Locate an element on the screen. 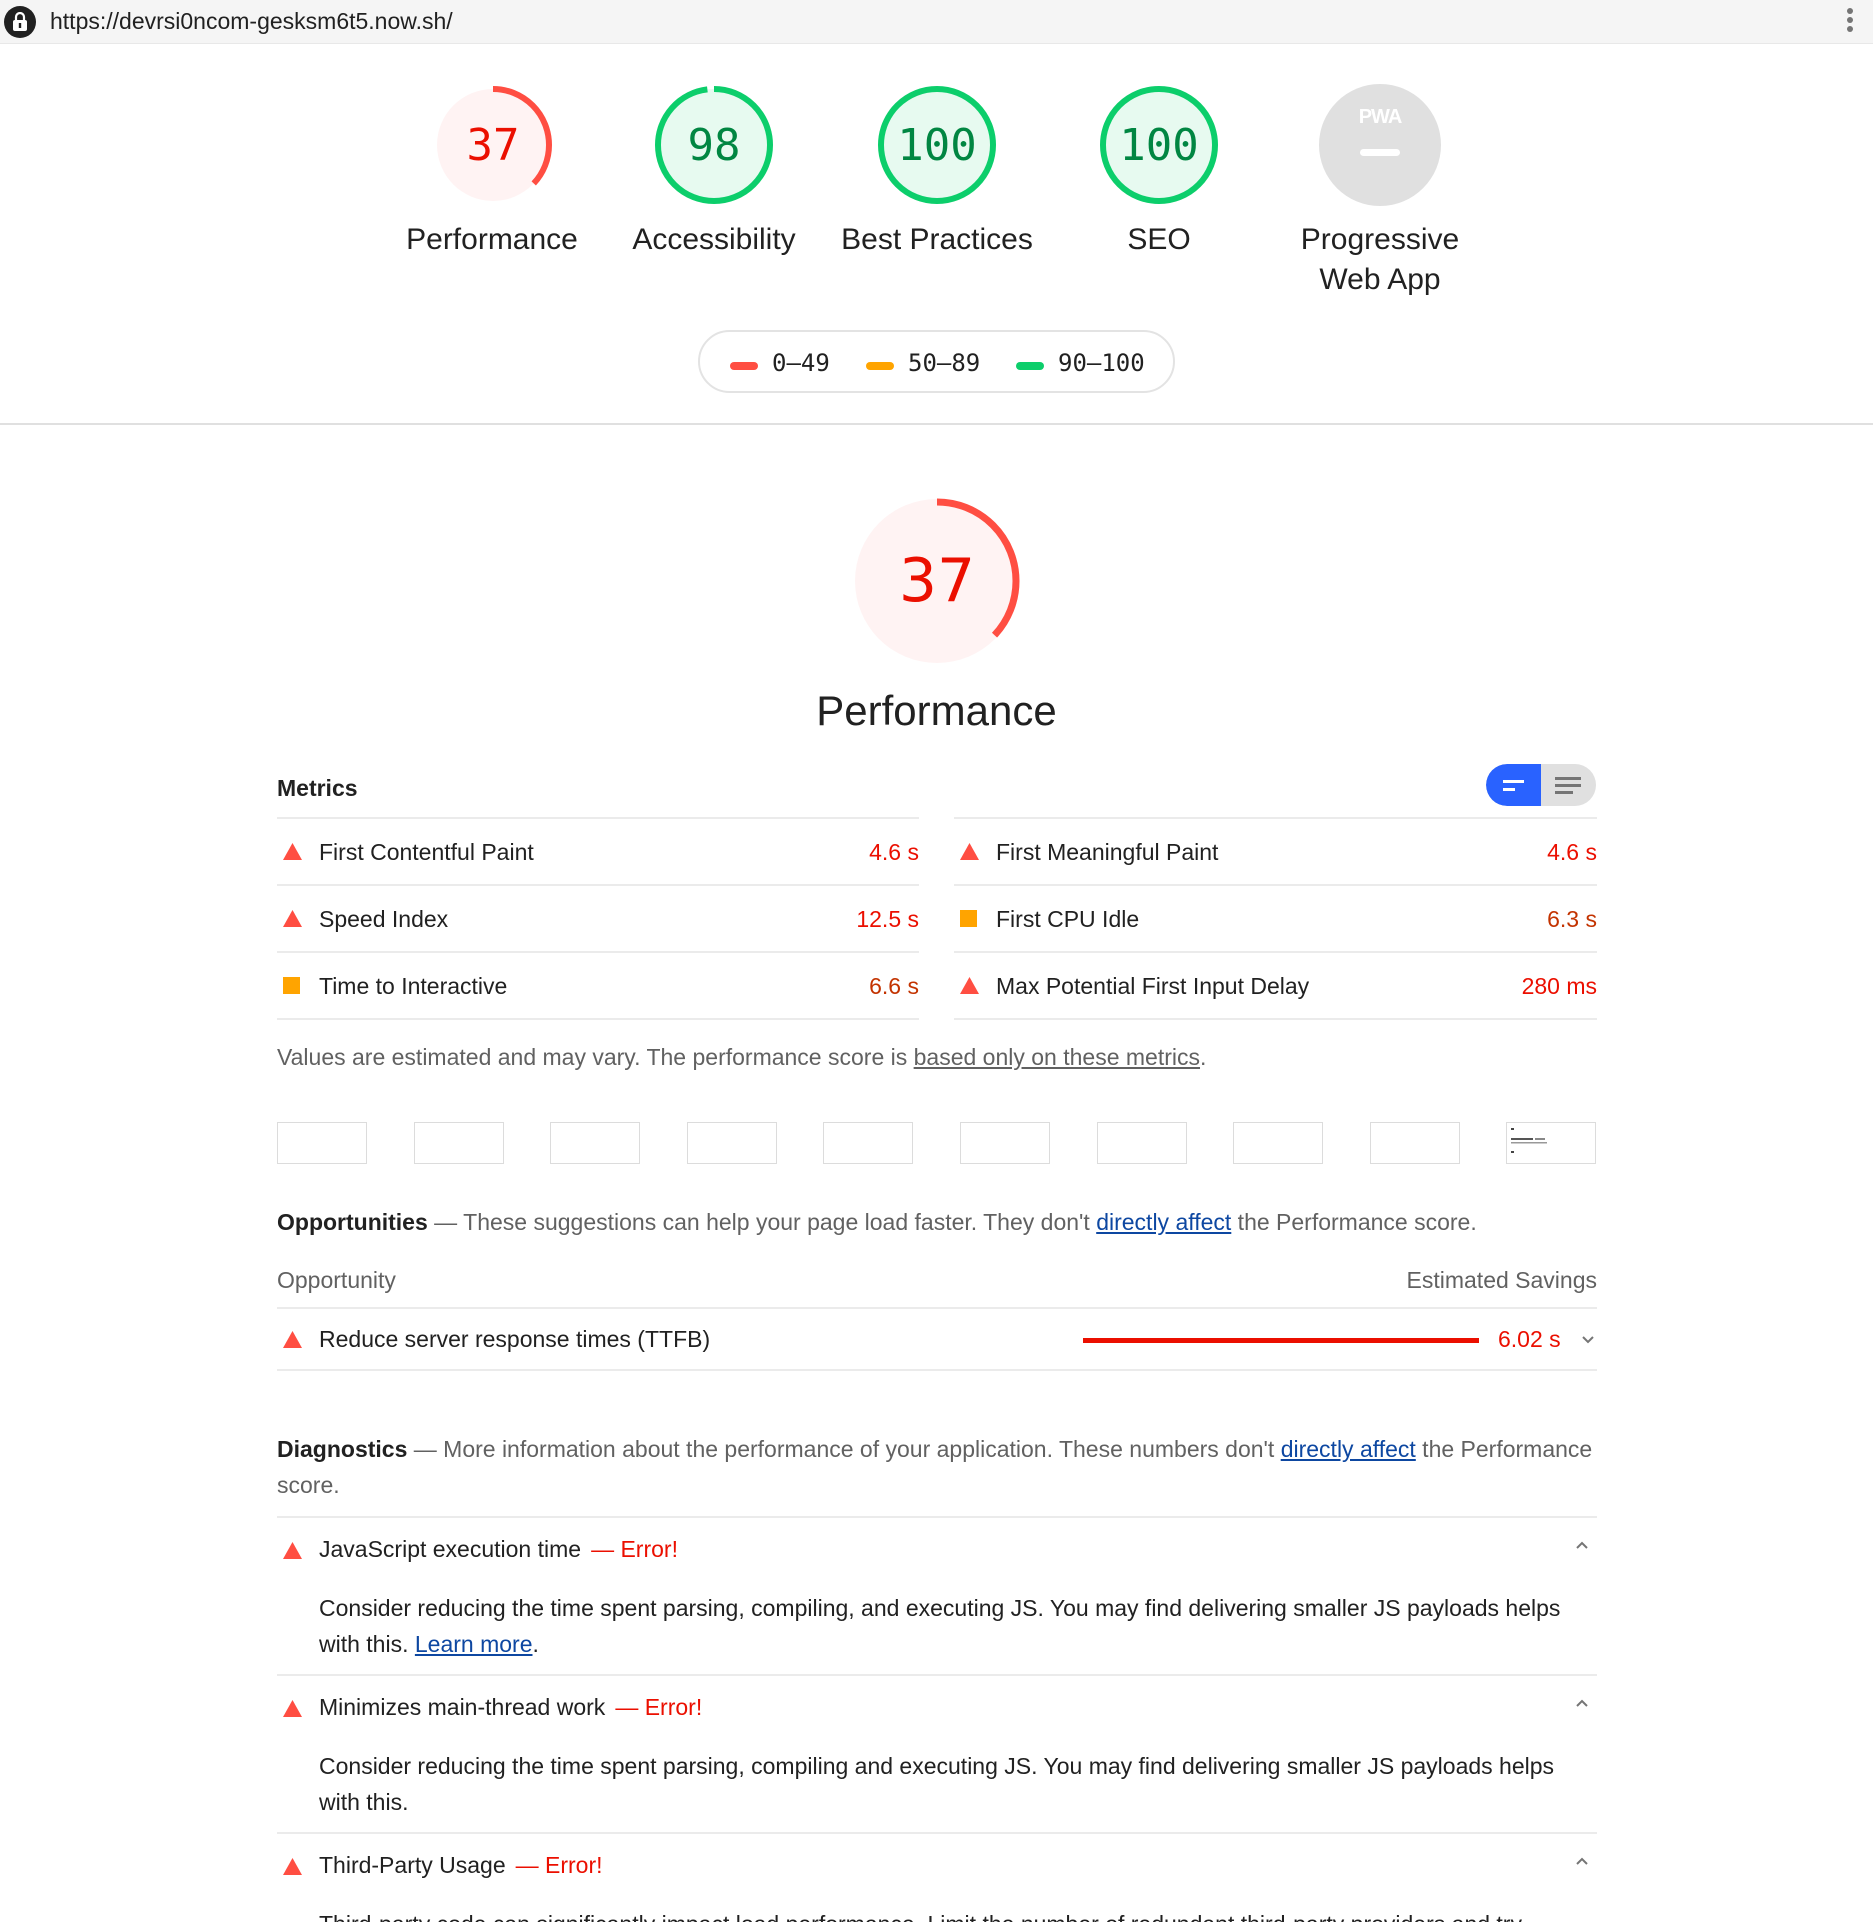  performance-score-gauge: 37 is located at coordinates (937, 581).